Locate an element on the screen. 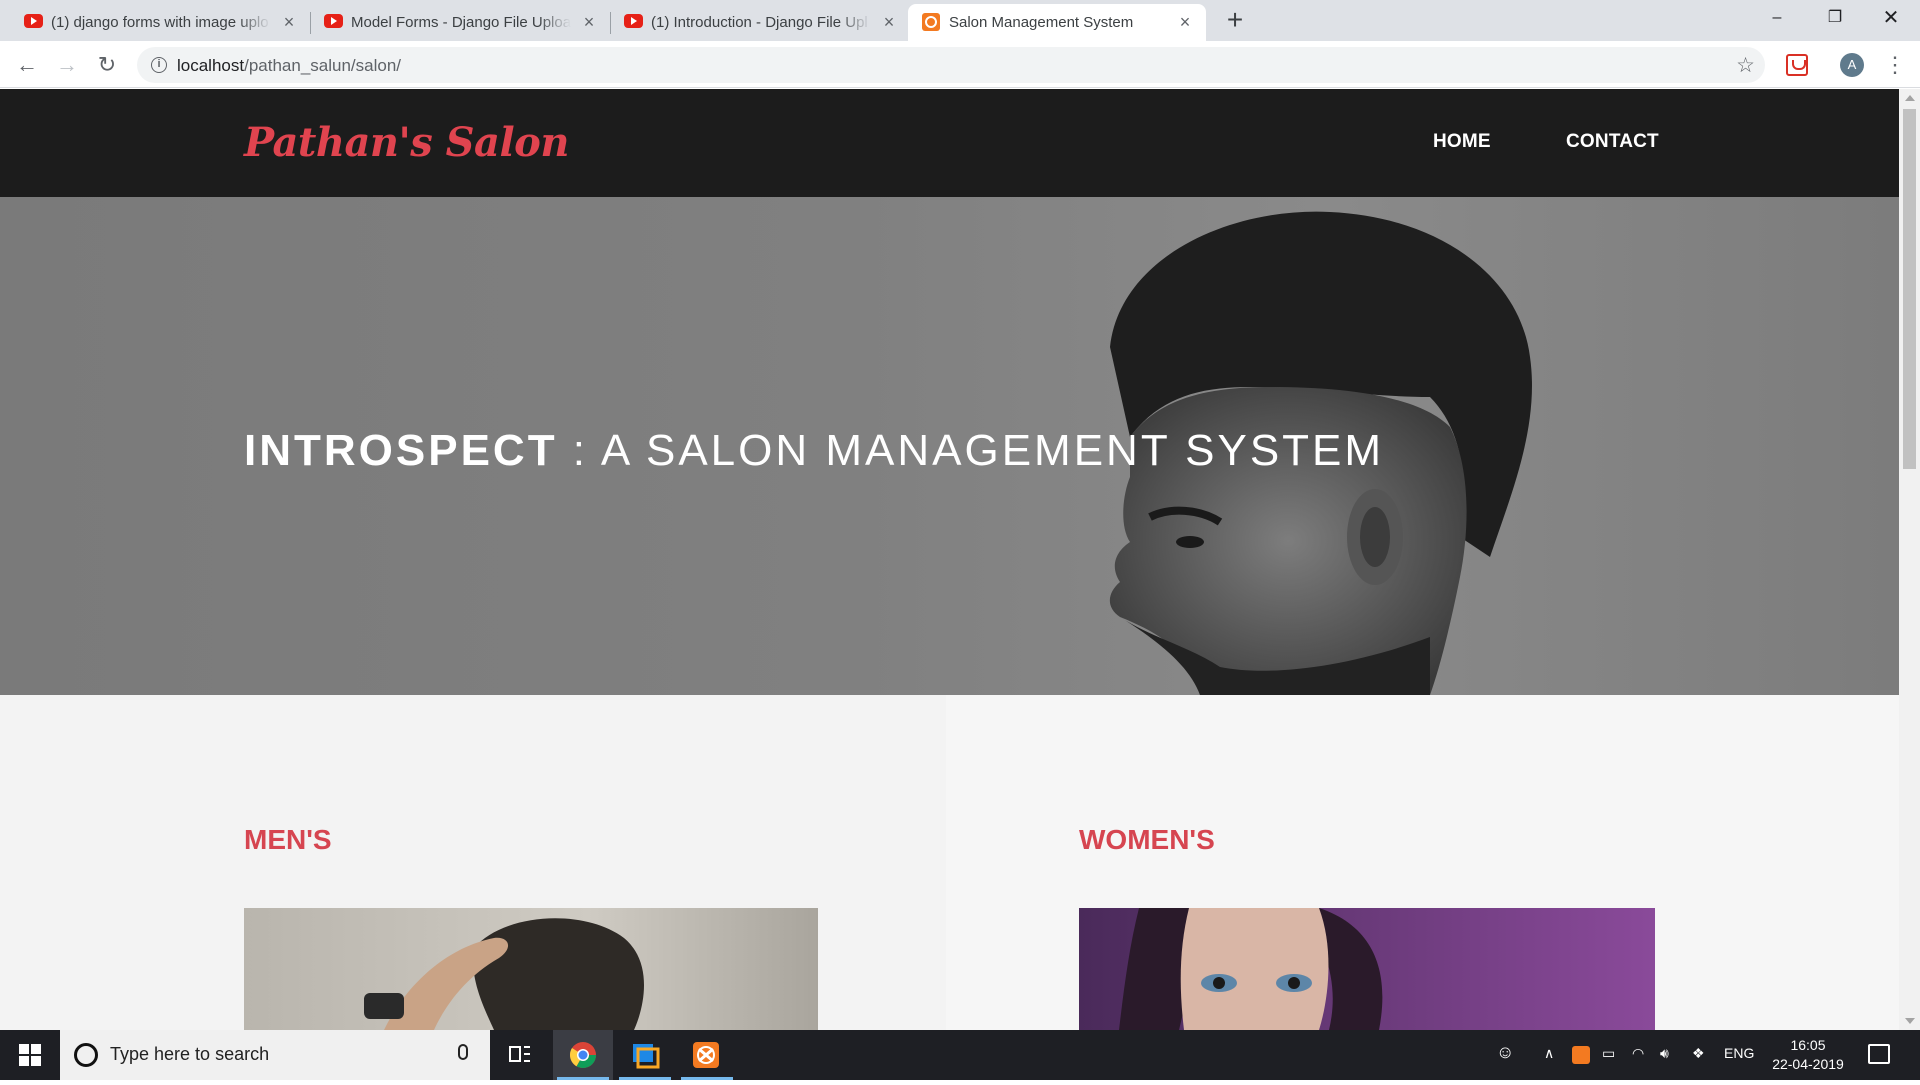 The height and width of the screenshot is (1085, 1920). profile-avatar: A is located at coordinates (1852, 65).